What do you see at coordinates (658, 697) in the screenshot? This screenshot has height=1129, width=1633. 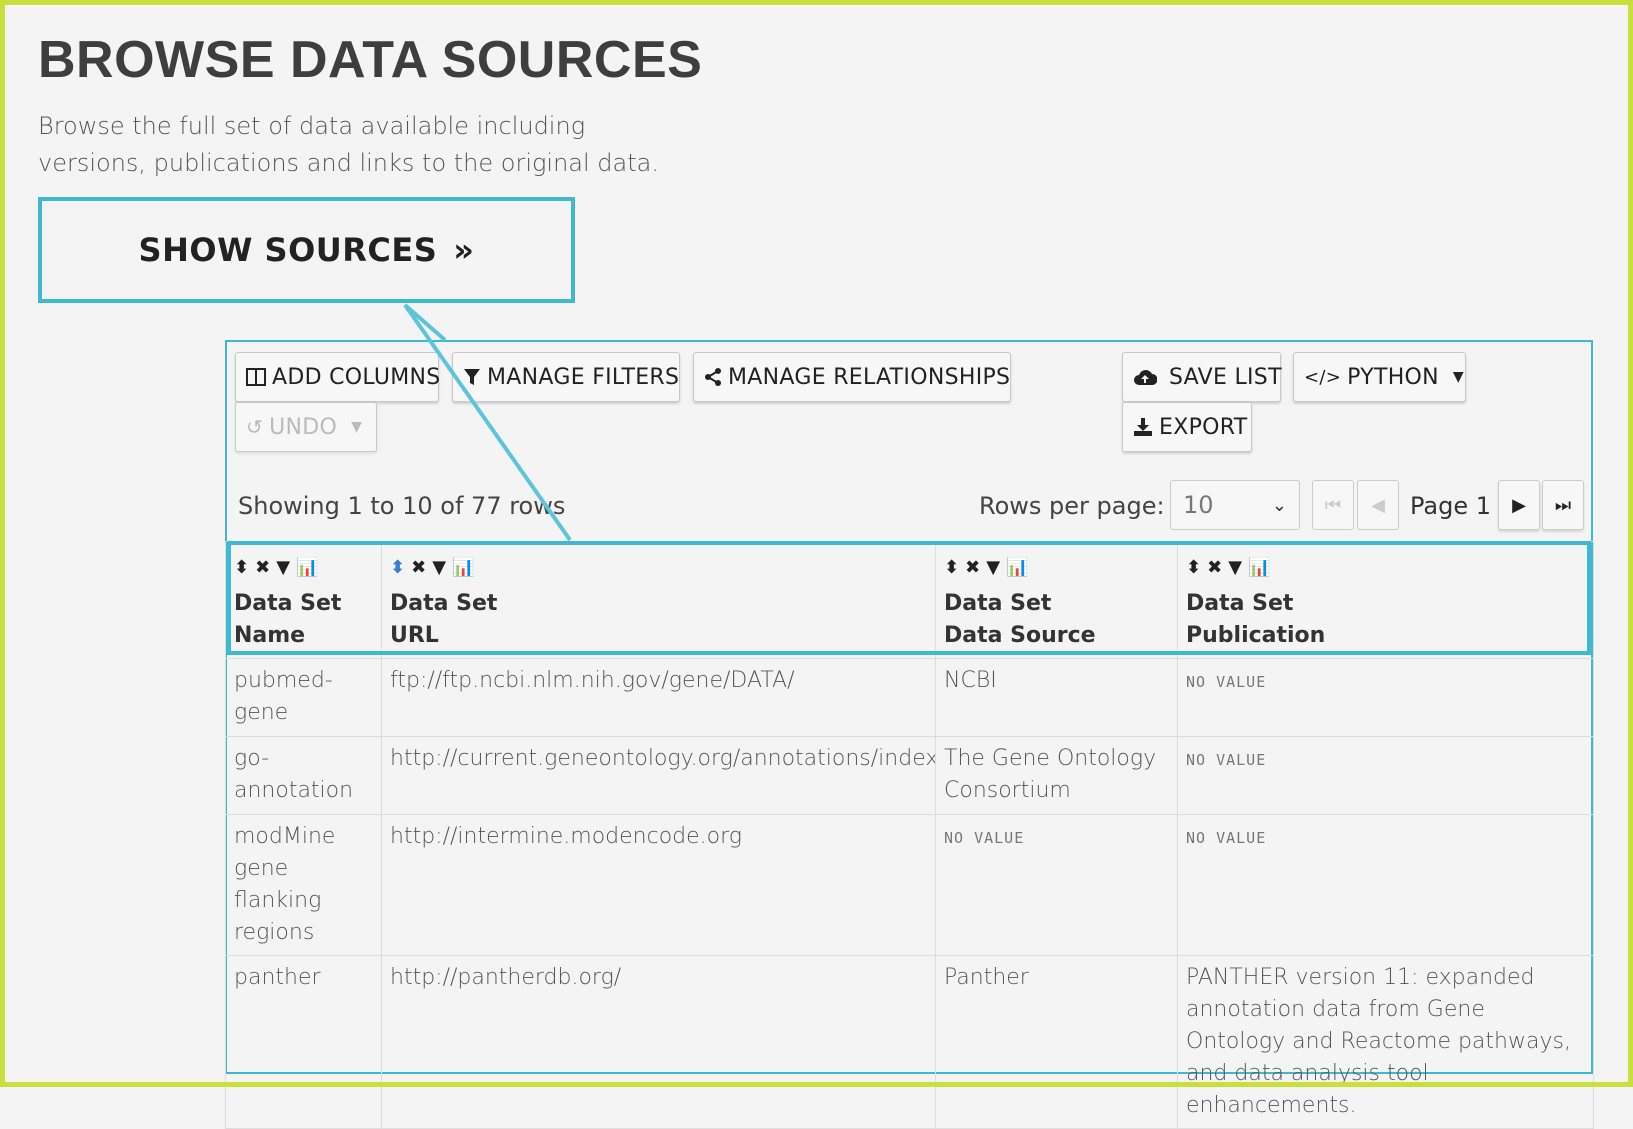 I see `cell-url: ftp://ftp.ncbi.nlm.nih.gov/gene/DATA/` at bounding box center [658, 697].